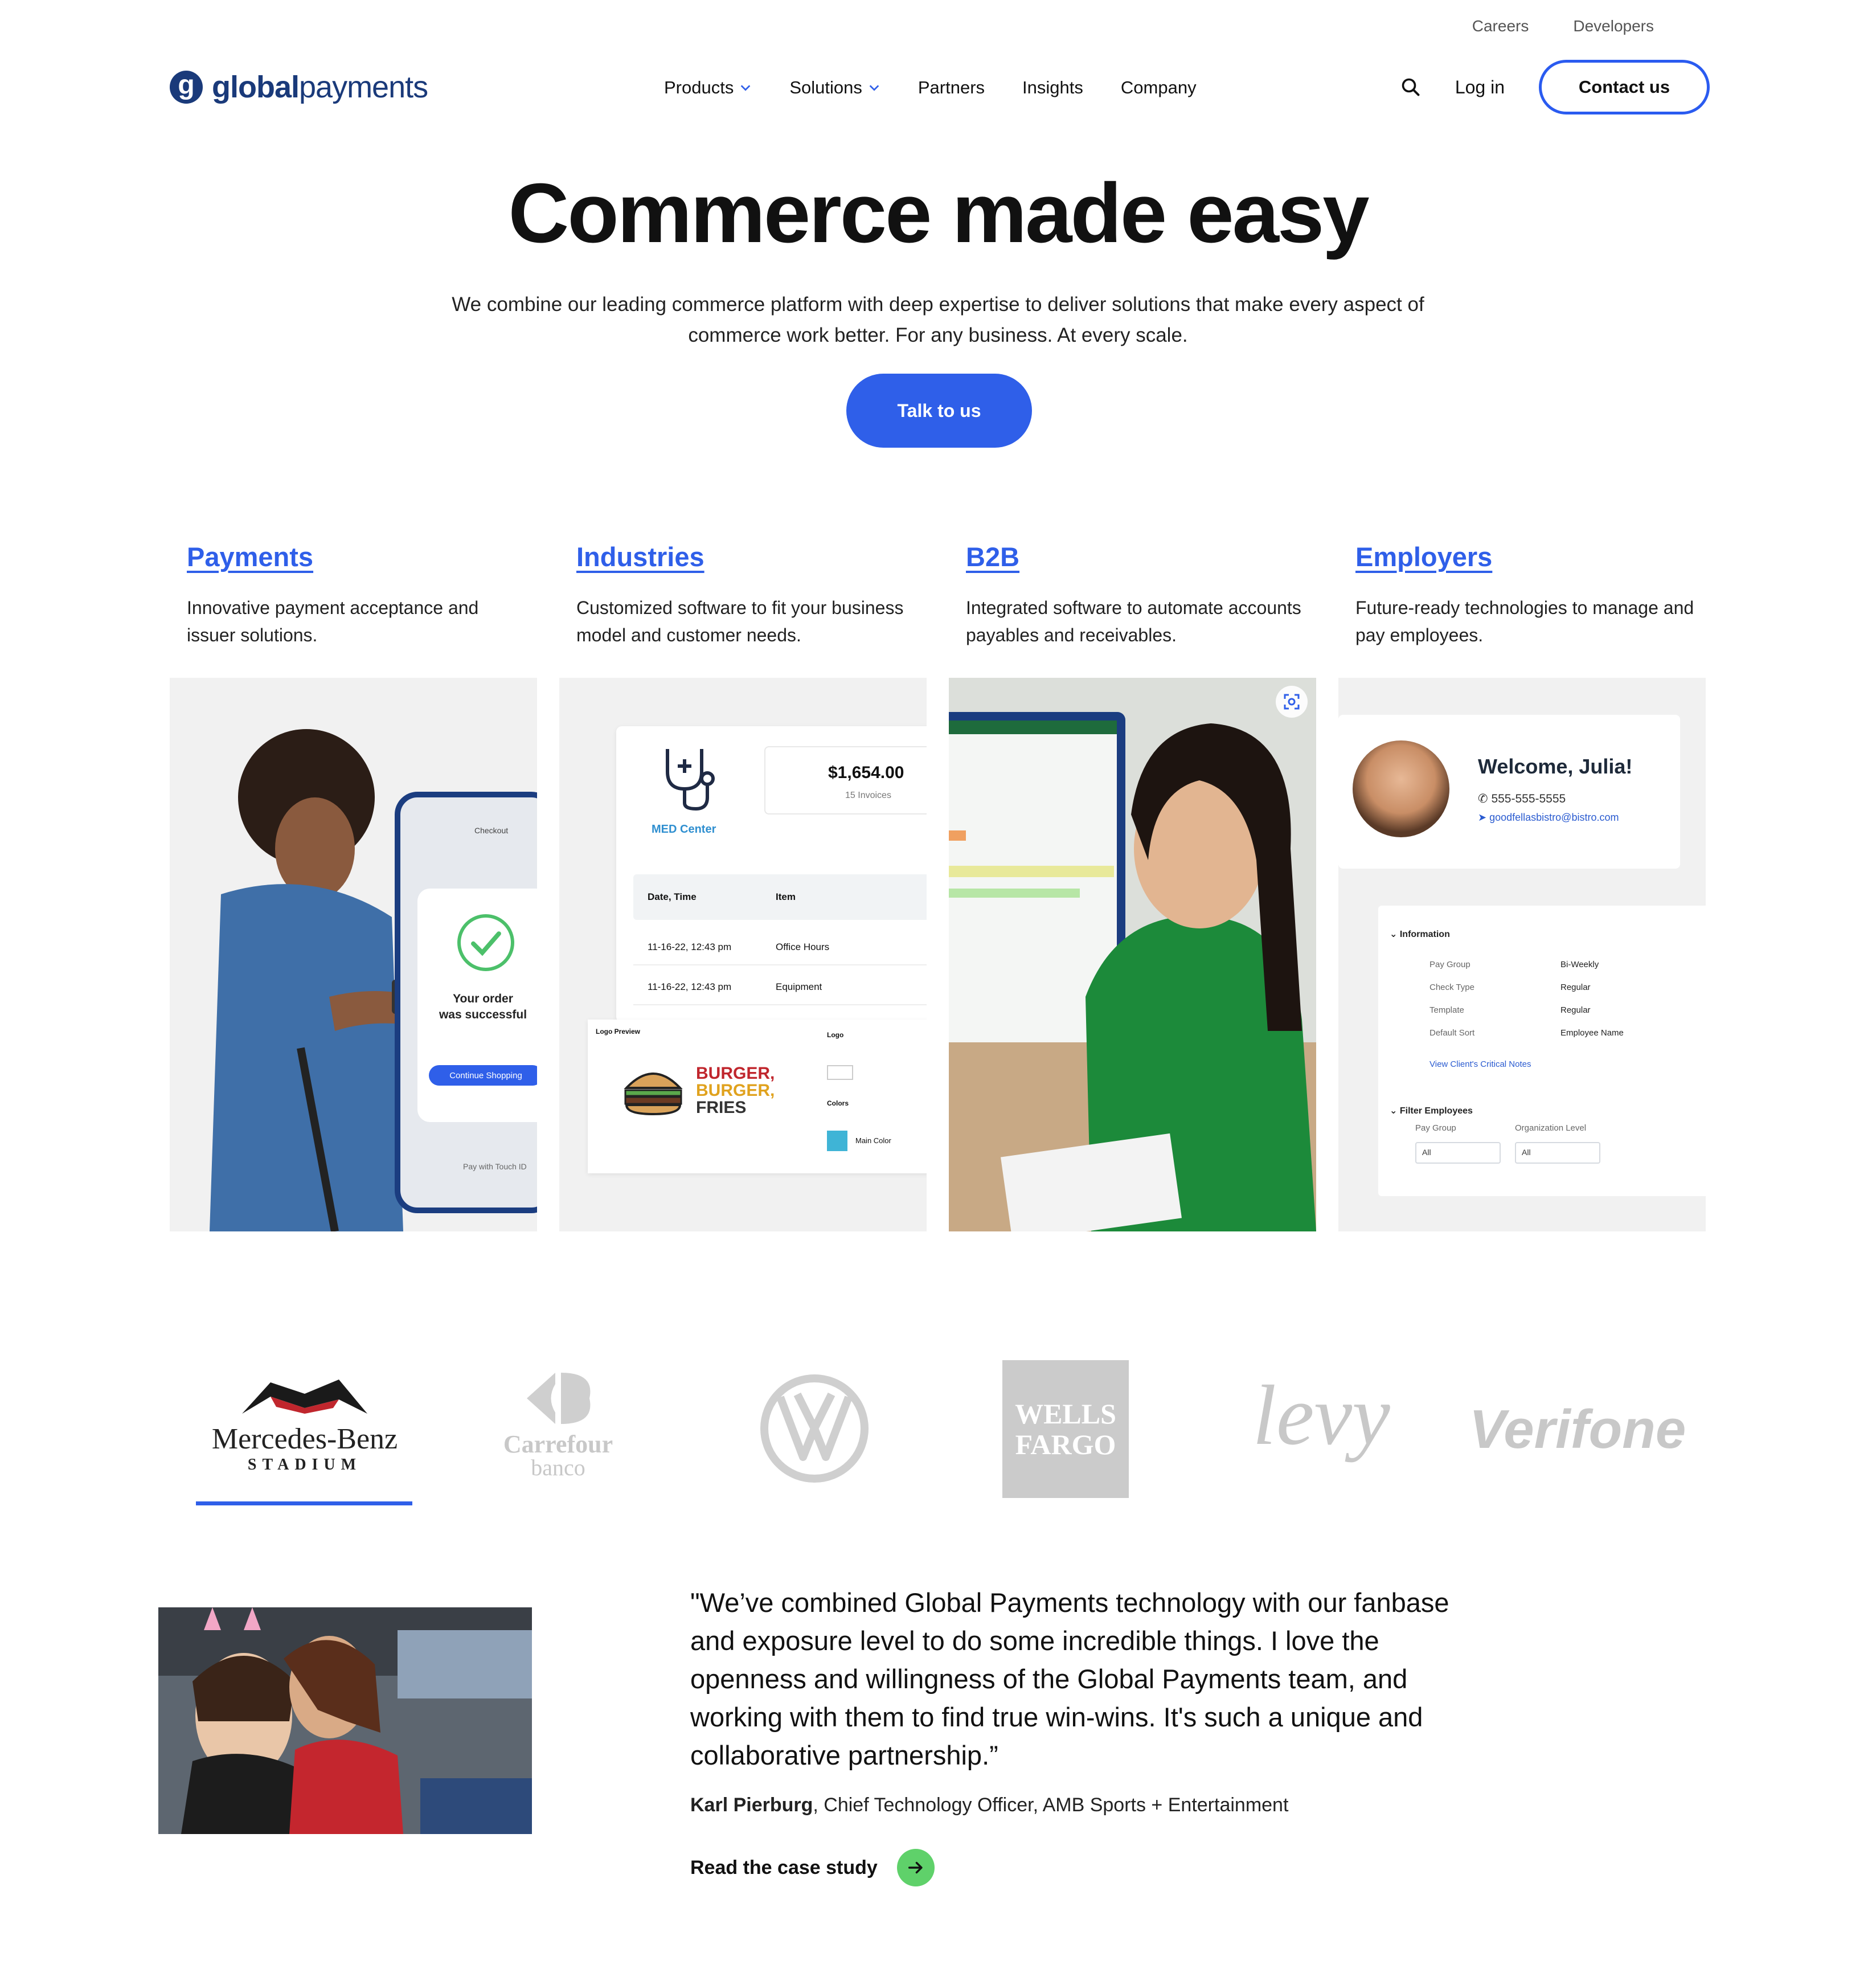 The height and width of the screenshot is (1981, 1876). I want to click on org-level-select: All, so click(1557, 1153).